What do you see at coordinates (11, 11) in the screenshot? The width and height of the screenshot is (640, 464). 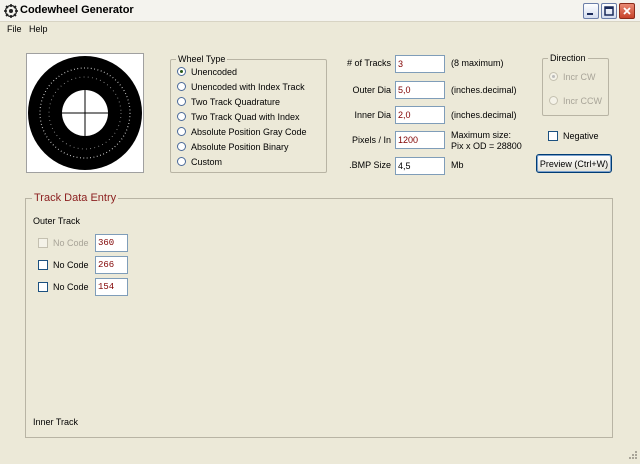 I see `app-gear-icon` at bounding box center [11, 11].